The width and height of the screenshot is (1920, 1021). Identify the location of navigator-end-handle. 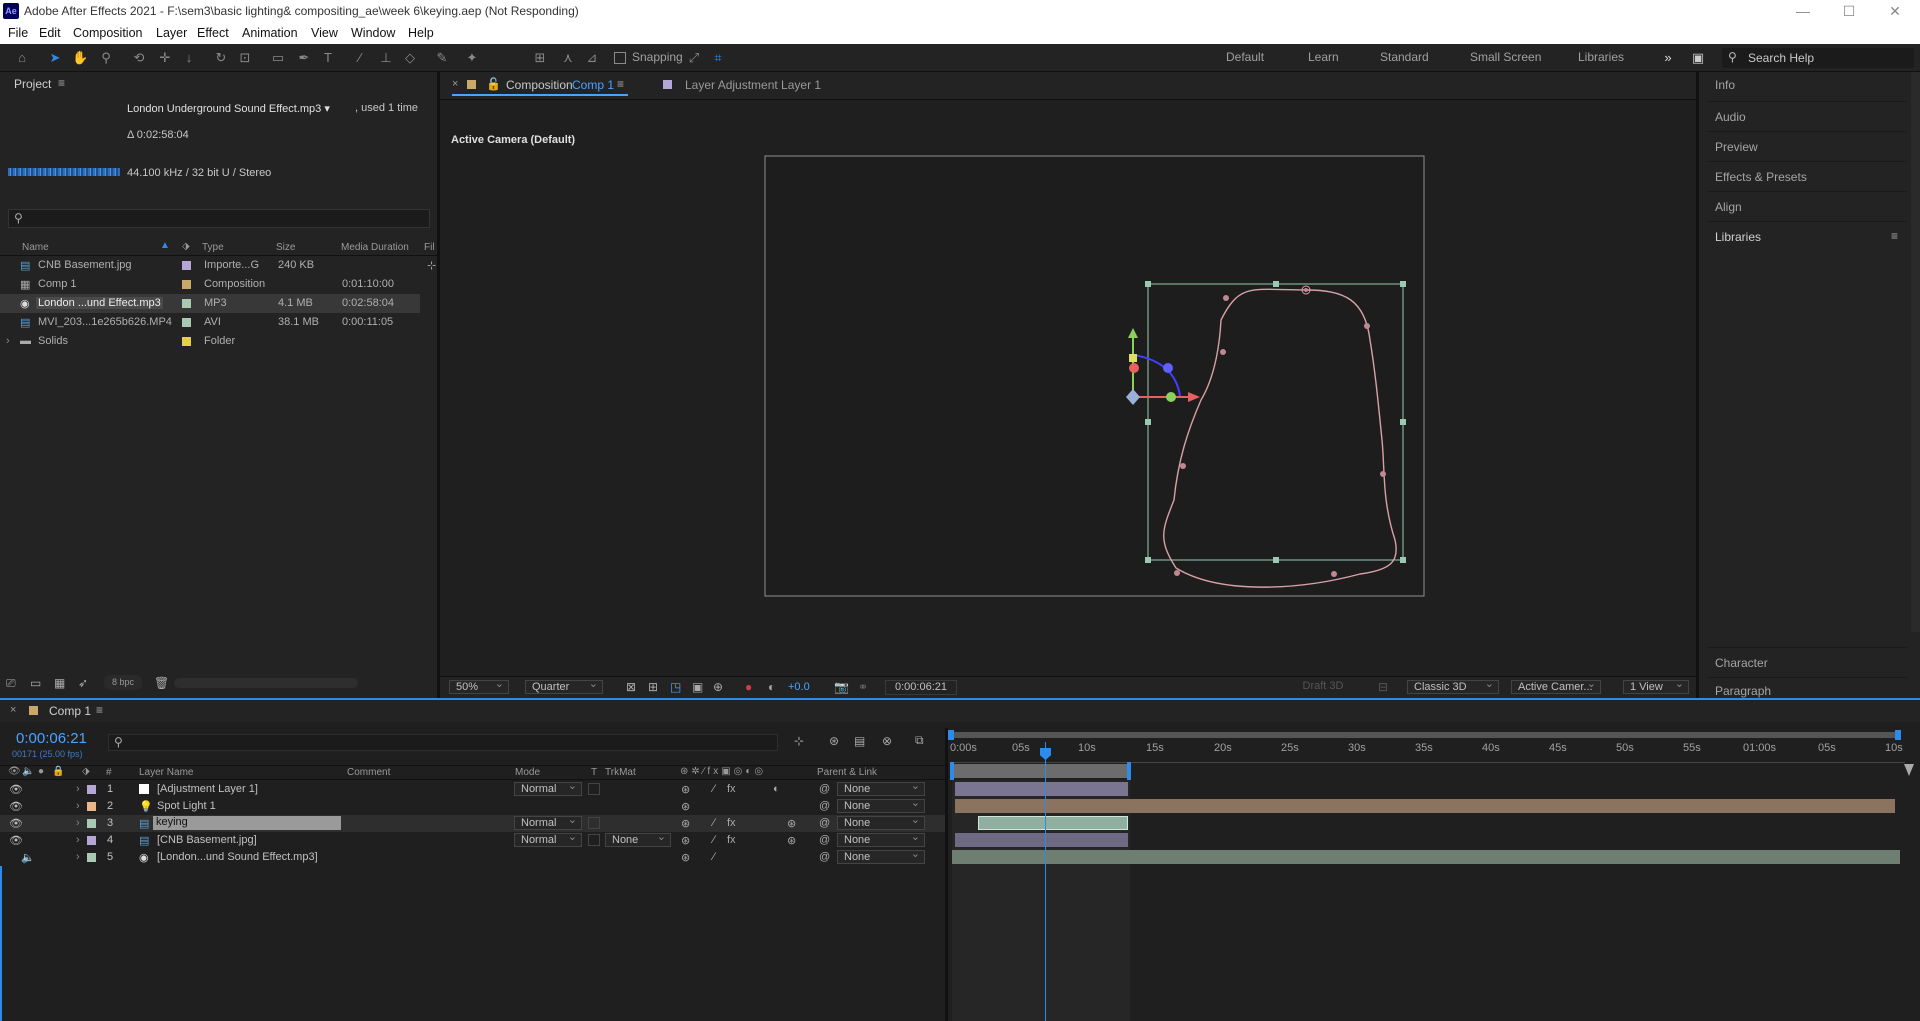
(1898, 735).